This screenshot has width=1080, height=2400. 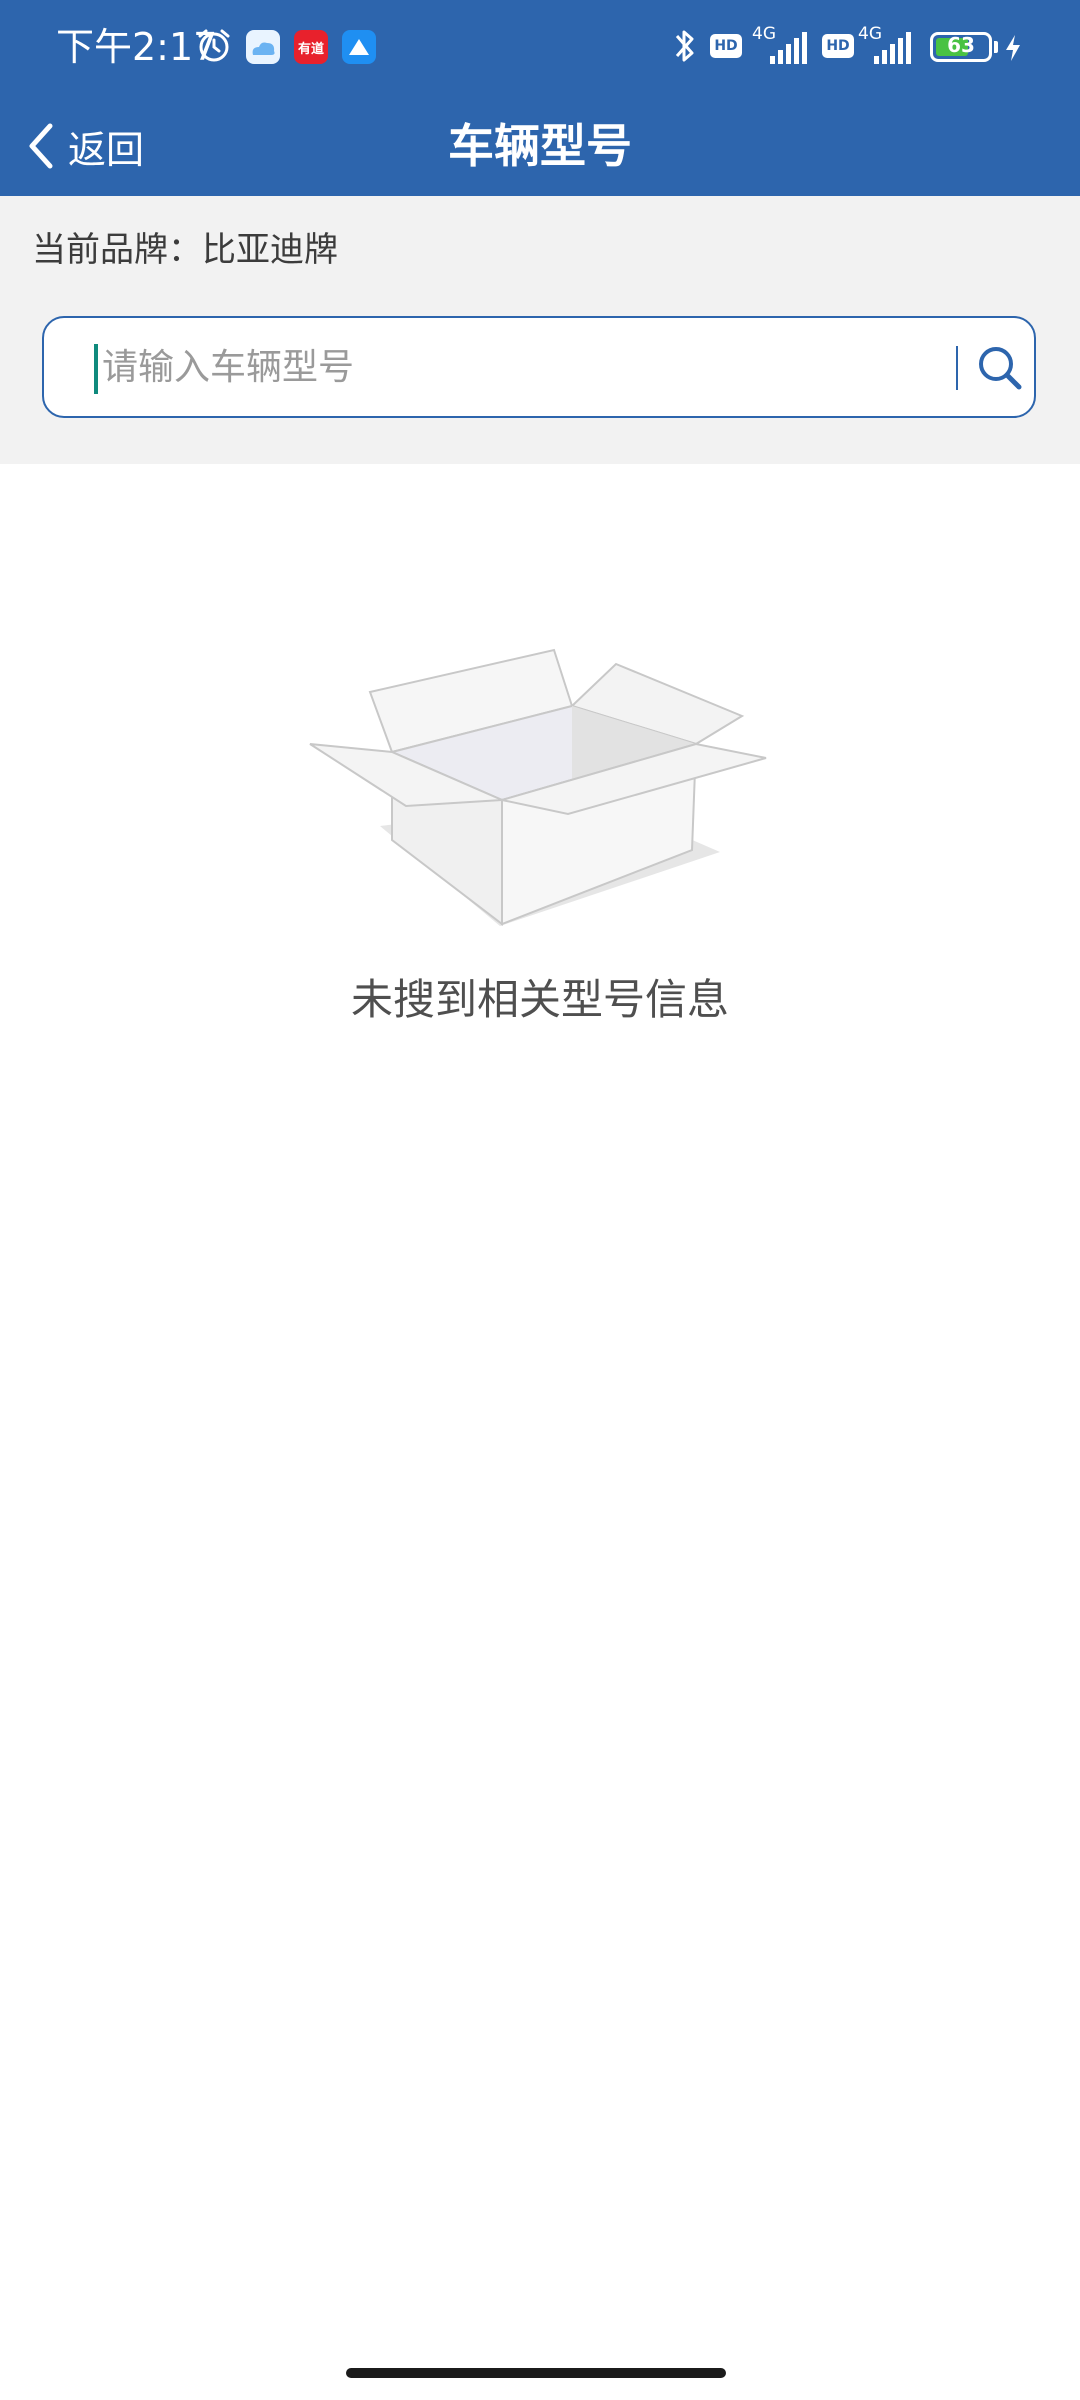 I want to click on search-divider, so click(x=957, y=368).